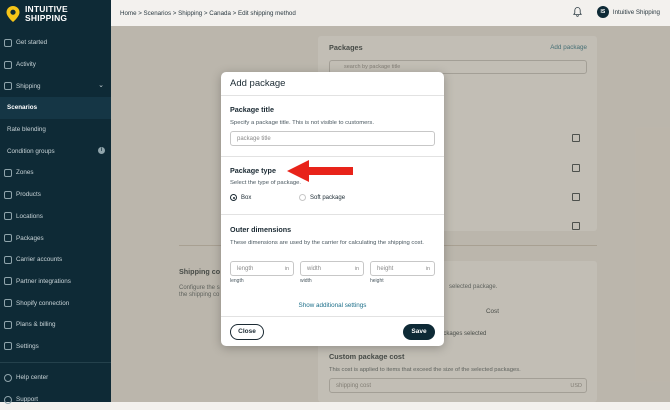 The image size is (670, 410). What do you see at coordinates (254, 139) in the screenshot?
I see `package-title-placeholder: package title` at bounding box center [254, 139].